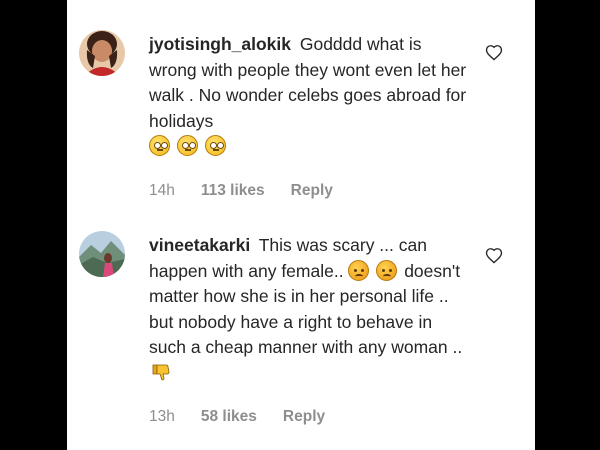  What do you see at coordinates (229, 417) in the screenshot?
I see `comment-likes: 58 likes` at bounding box center [229, 417].